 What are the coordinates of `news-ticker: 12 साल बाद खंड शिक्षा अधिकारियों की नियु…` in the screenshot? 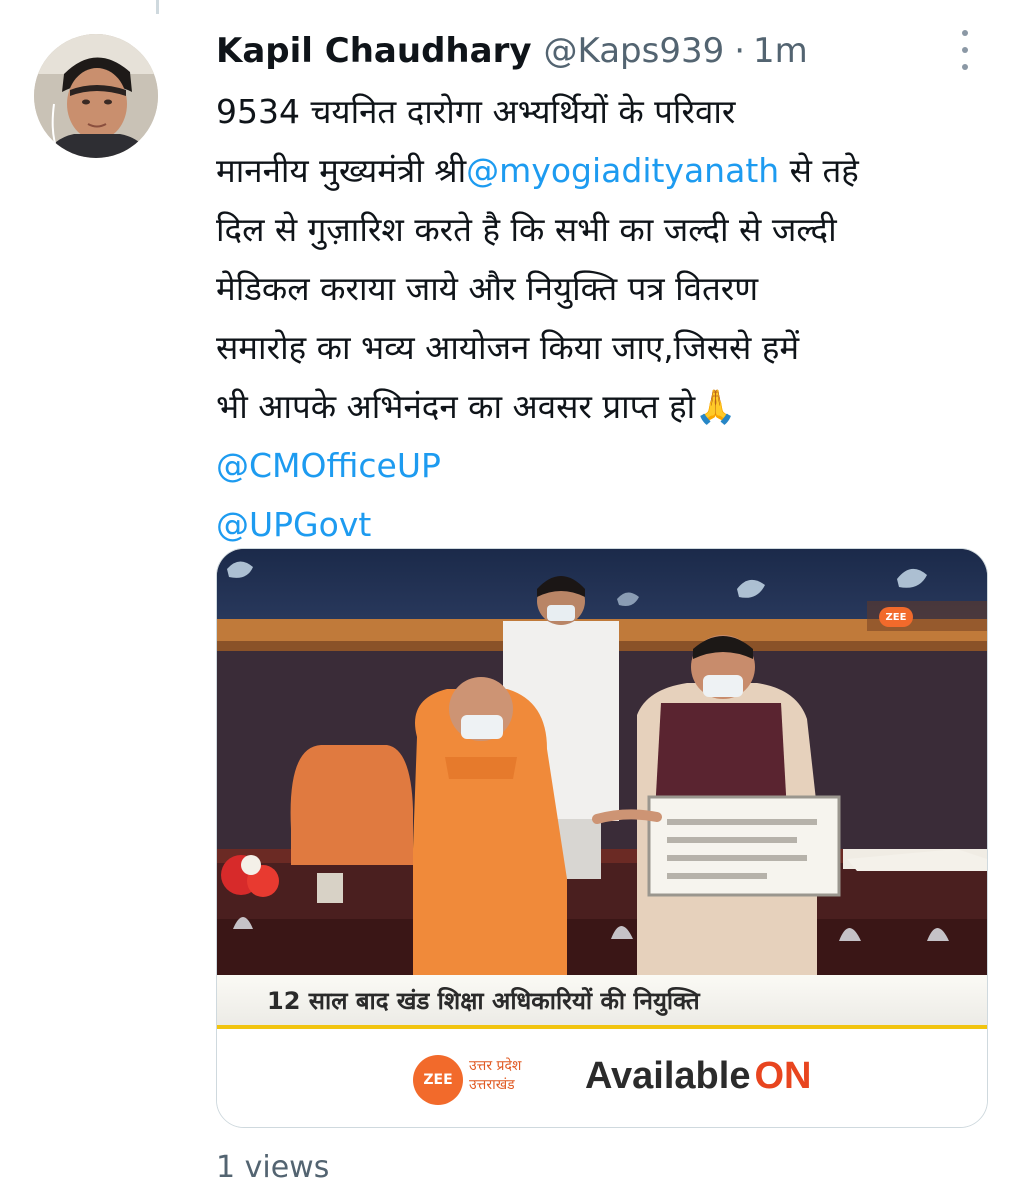 It's located at (602, 1002).